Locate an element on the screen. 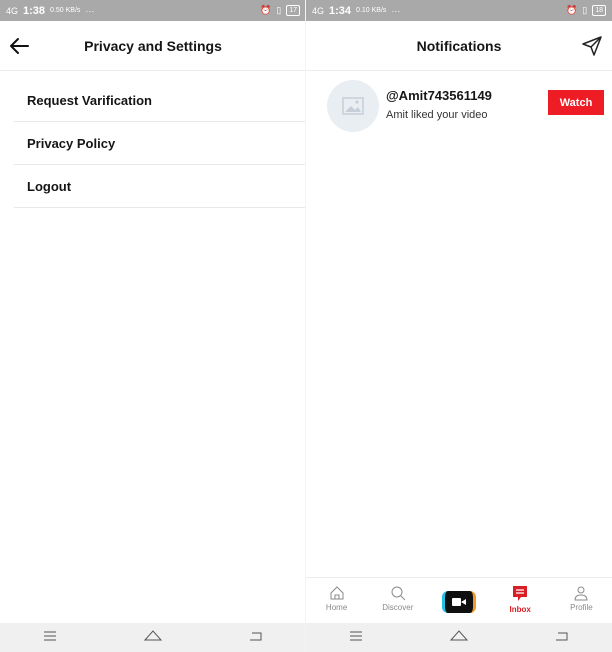  back-arrow-icon is located at coordinates (19, 46).